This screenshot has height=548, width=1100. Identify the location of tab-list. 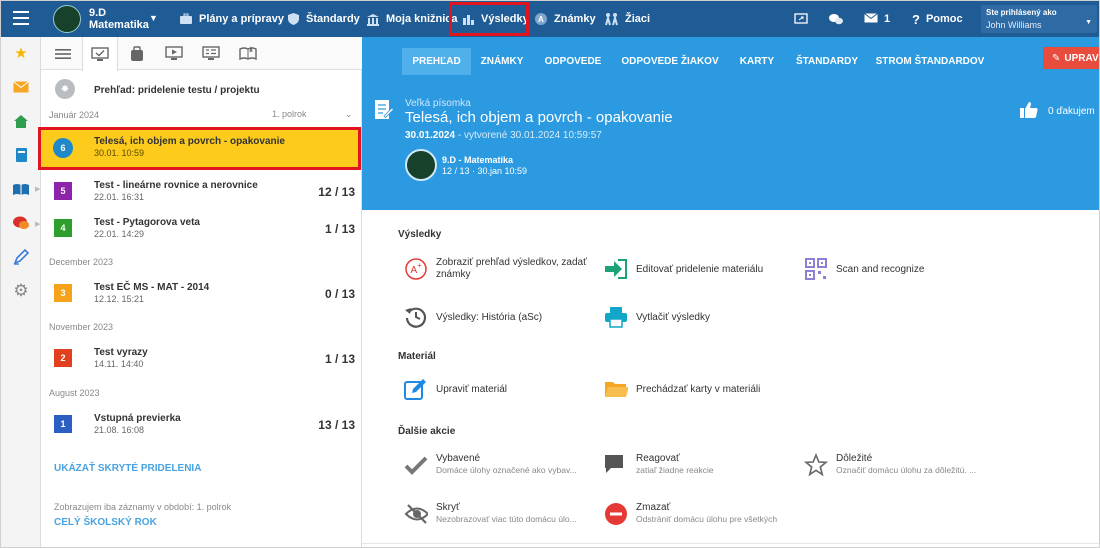
(63, 53).